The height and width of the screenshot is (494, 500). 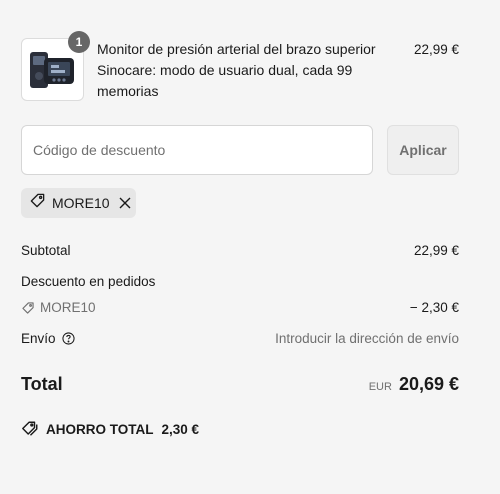 What do you see at coordinates (52, 70) in the screenshot?
I see `blood-pressure-monitor-image` at bounding box center [52, 70].